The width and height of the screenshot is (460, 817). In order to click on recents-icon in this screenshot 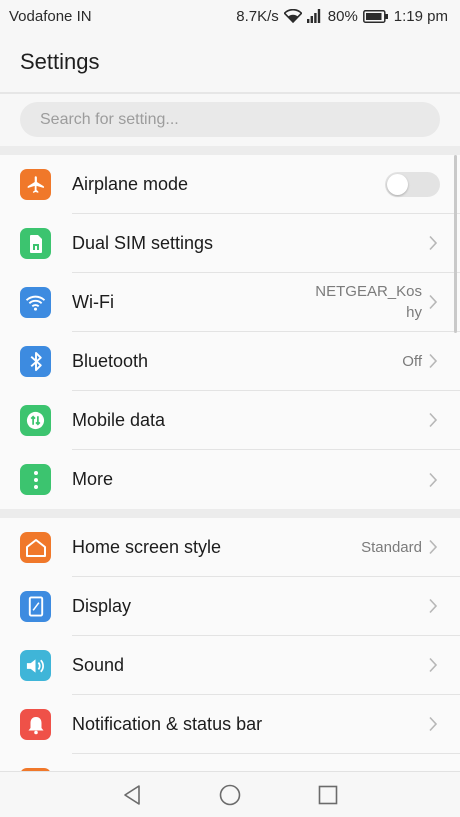, I will do `click(328, 795)`.